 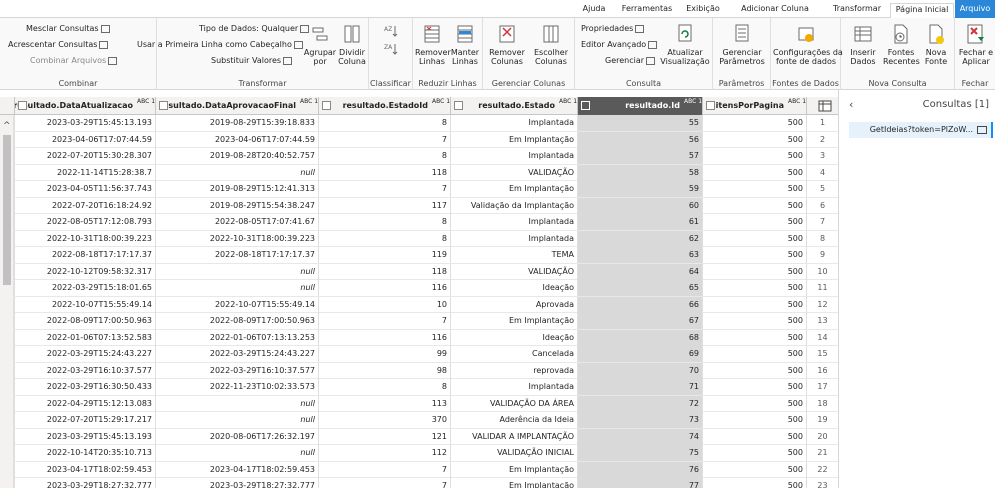 I want to click on manage-query-button: Gerenciar, so click(x=630, y=61).